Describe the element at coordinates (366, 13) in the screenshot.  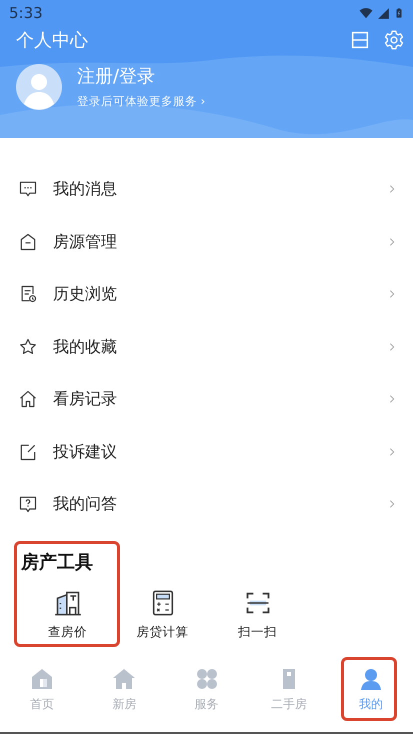
I see `wifi-icon` at that location.